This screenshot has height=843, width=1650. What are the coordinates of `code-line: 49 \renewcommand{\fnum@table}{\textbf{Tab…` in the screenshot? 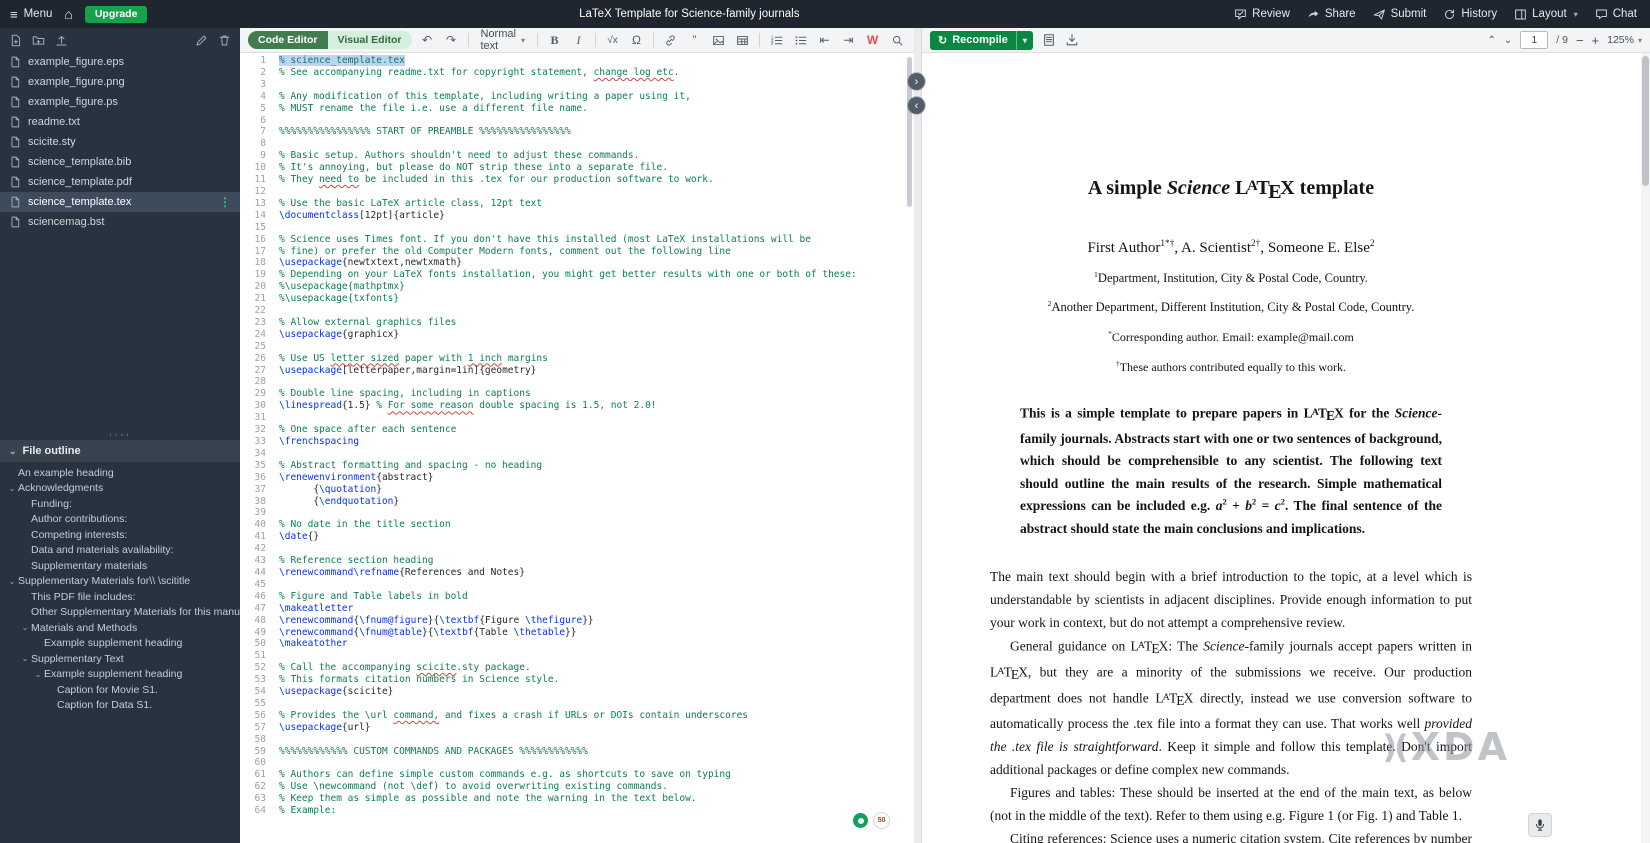 It's located at (577, 633).